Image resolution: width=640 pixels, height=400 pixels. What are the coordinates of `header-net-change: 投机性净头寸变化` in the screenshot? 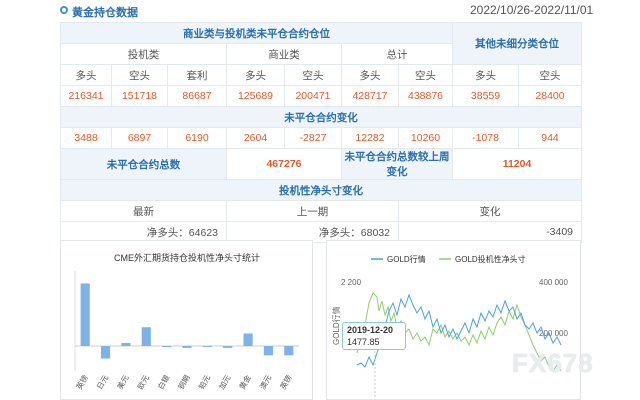 It's located at (321, 190).